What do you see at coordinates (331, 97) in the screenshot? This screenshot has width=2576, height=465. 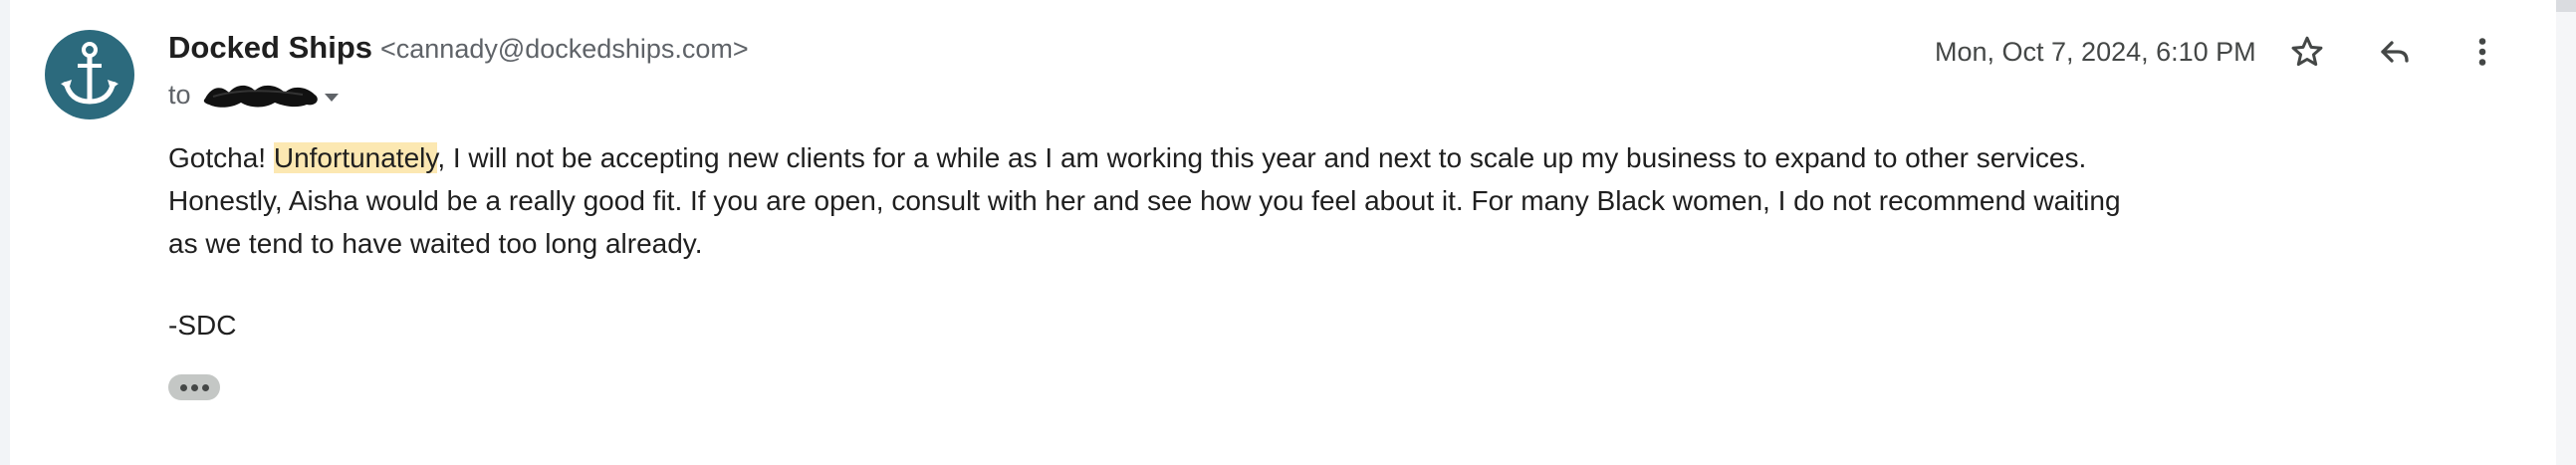 I see `chevron-down-icon` at bounding box center [331, 97].